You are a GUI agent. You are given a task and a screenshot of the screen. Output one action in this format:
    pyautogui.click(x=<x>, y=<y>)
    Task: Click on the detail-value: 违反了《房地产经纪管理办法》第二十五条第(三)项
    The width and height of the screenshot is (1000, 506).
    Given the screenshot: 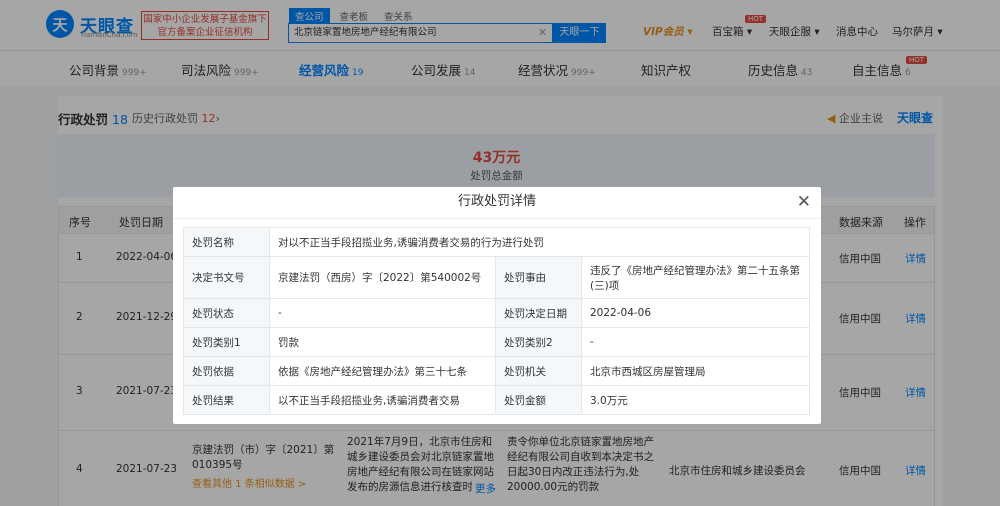 What is the action you would take?
    pyautogui.click(x=695, y=277)
    